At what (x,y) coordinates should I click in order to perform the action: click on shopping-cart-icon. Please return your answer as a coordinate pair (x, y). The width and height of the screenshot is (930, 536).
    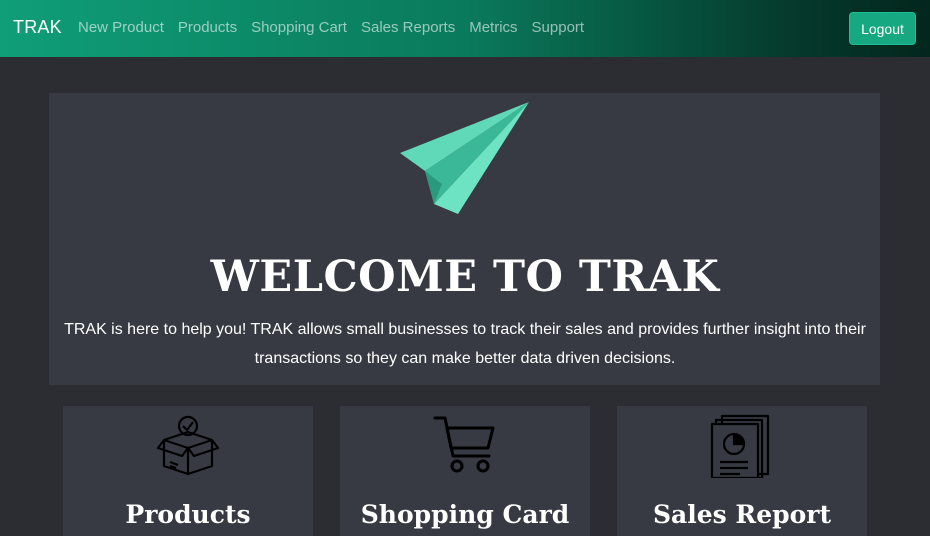
    Looking at the image, I should click on (464, 444).